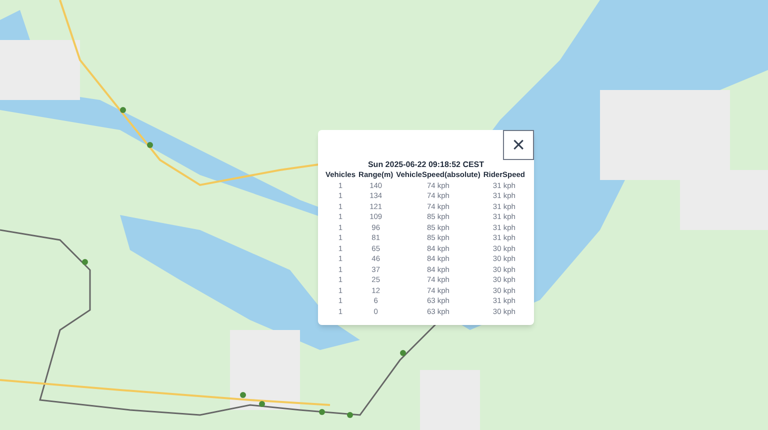  I want to click on popup-title: Sun 2025-06-22 09:18:52 CEST, so click(426, 165).